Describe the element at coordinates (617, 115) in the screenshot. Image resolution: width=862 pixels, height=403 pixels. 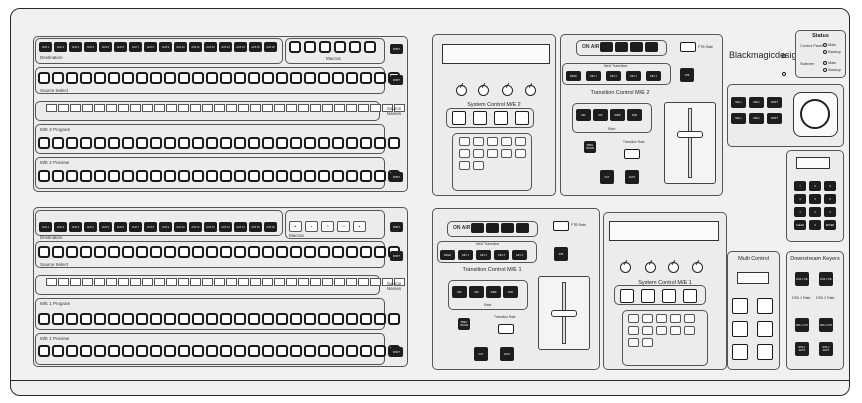
I see `transition-type-button: WIPE` at that location.